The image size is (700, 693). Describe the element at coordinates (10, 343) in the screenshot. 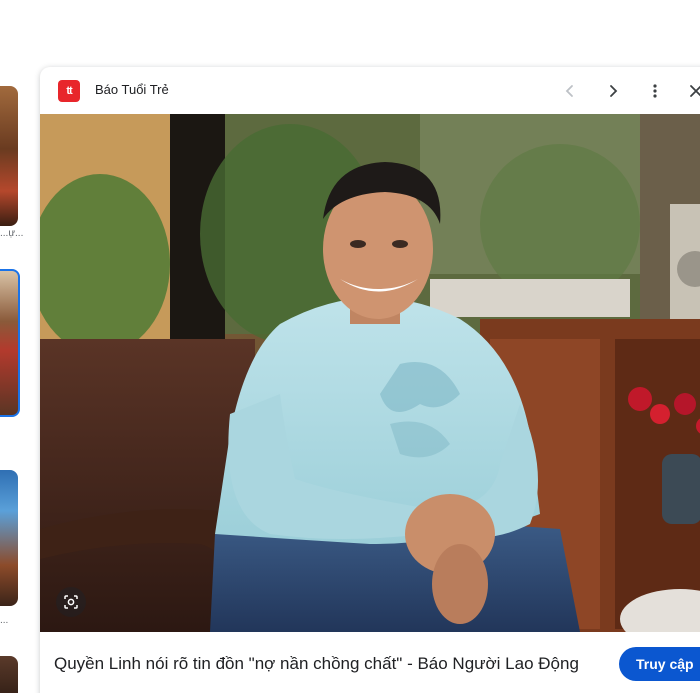

I see `result-thumbnail-selected` at that location.